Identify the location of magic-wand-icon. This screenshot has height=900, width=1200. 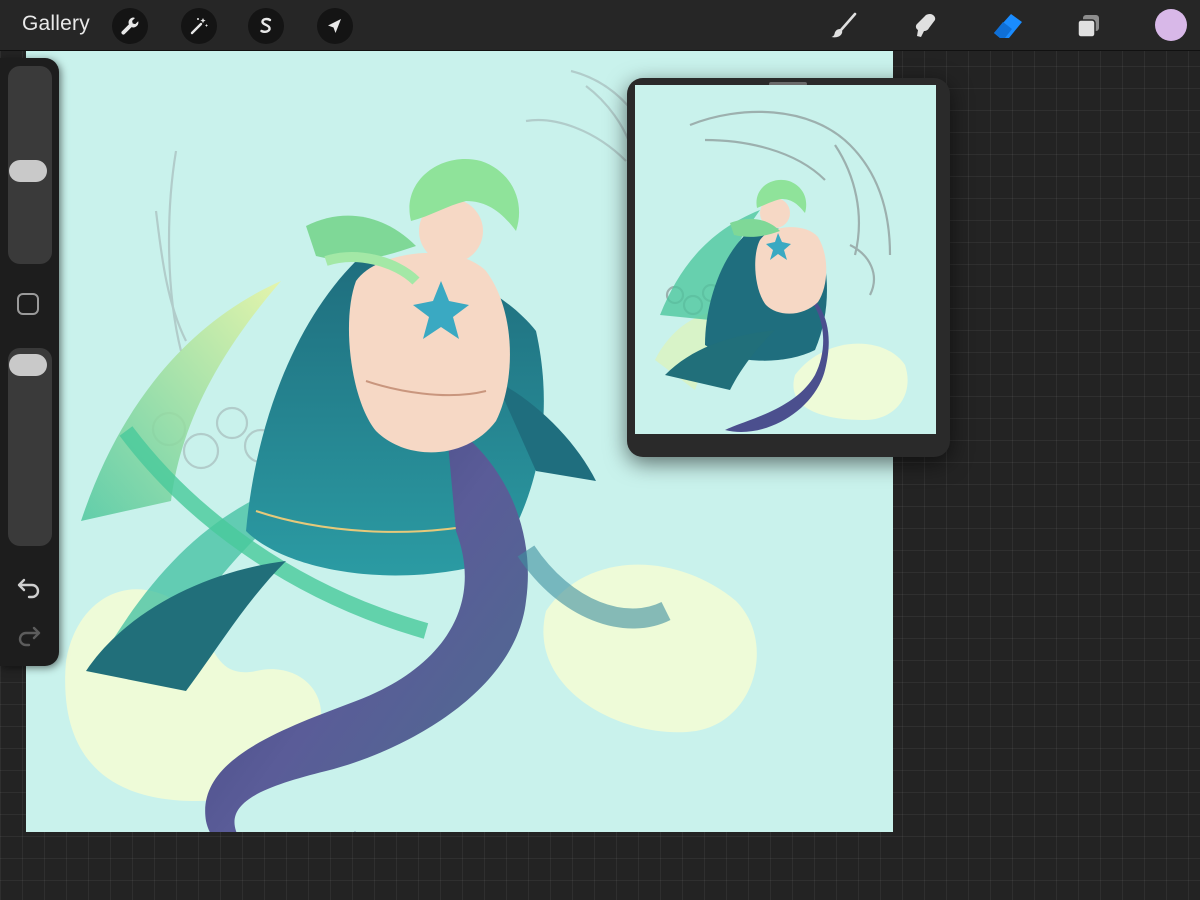
(199, 26).